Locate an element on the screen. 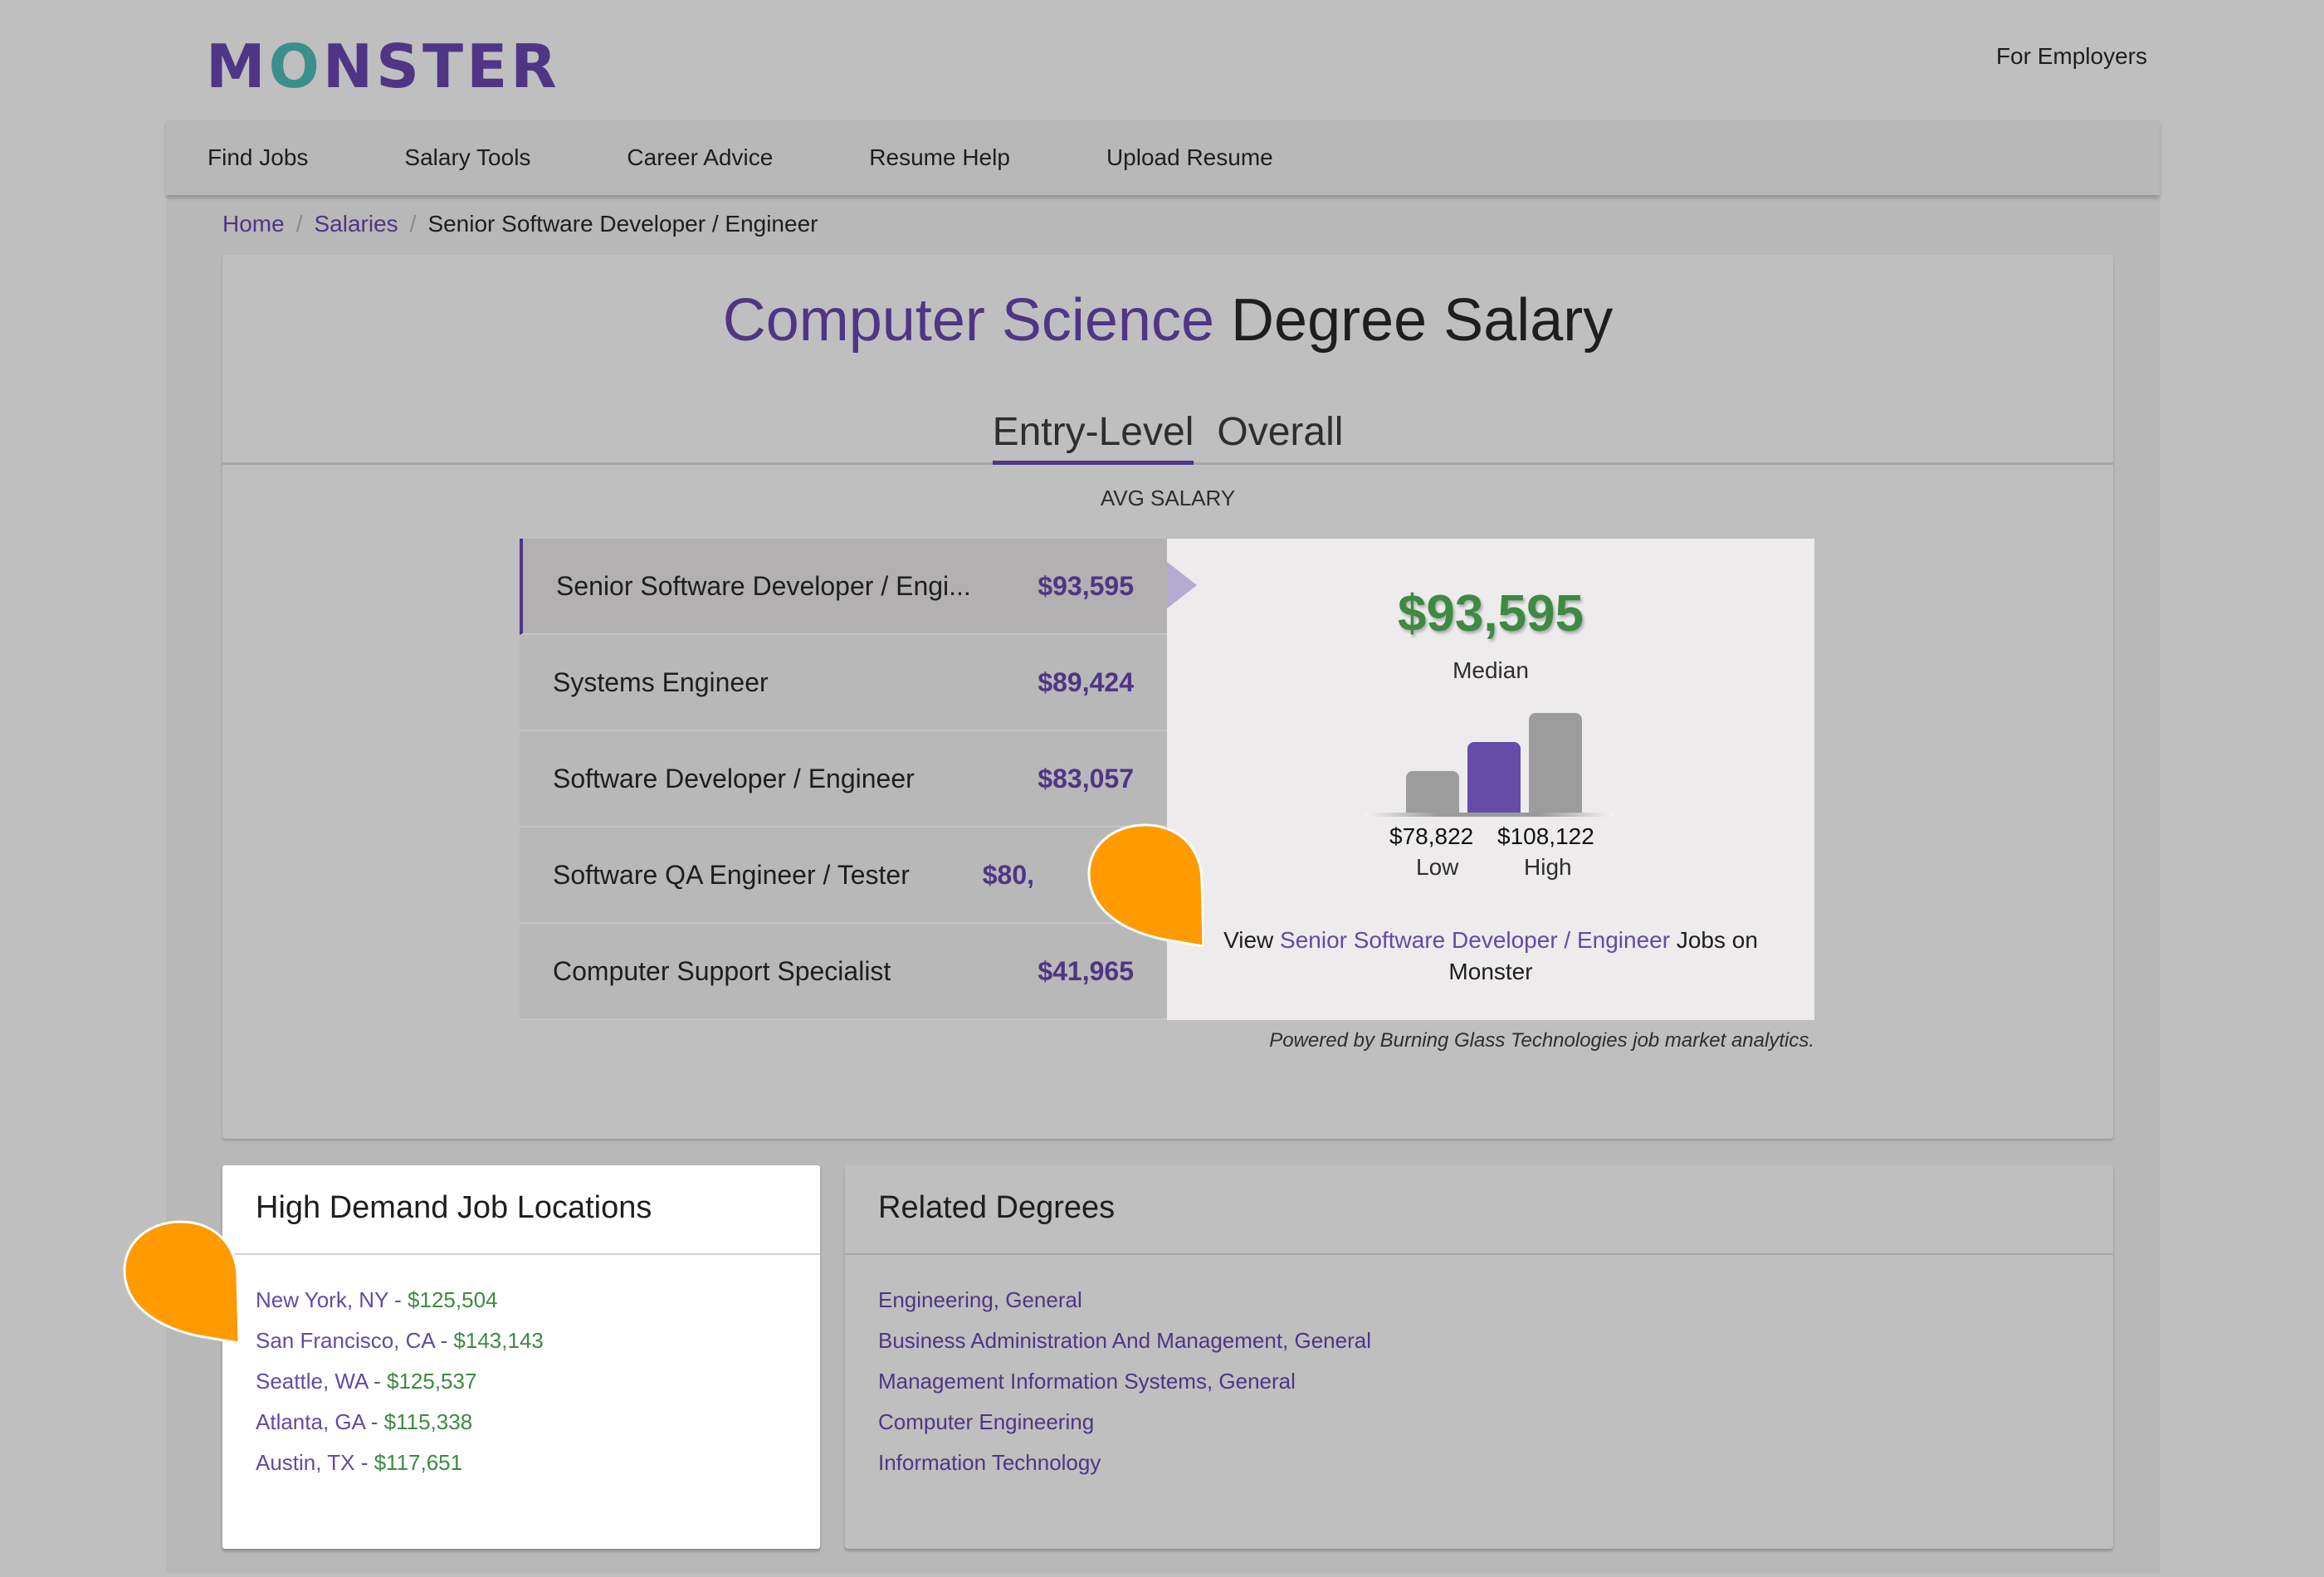 The image size is (2324, 1577). view-prefix: View is located at coordinates (1248, 940).